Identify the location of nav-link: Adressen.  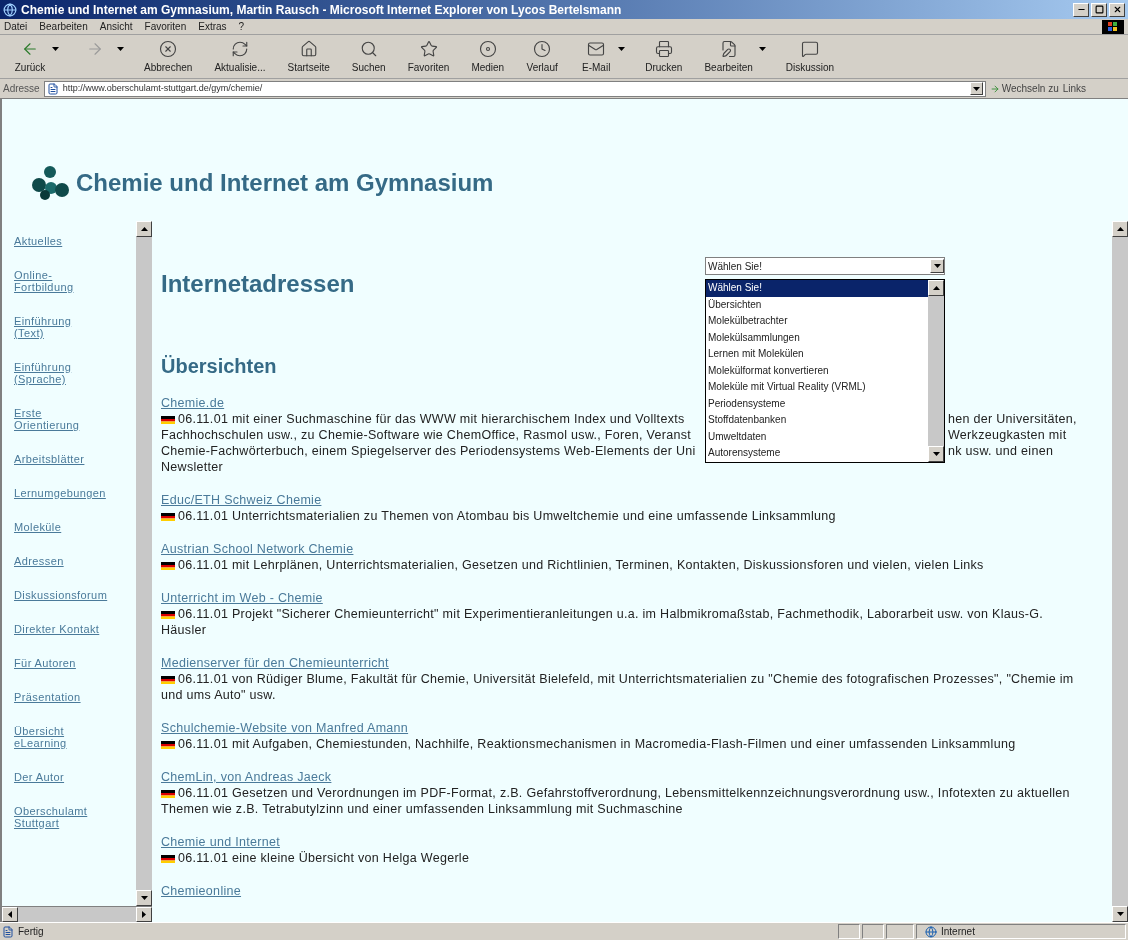
(75, 561).